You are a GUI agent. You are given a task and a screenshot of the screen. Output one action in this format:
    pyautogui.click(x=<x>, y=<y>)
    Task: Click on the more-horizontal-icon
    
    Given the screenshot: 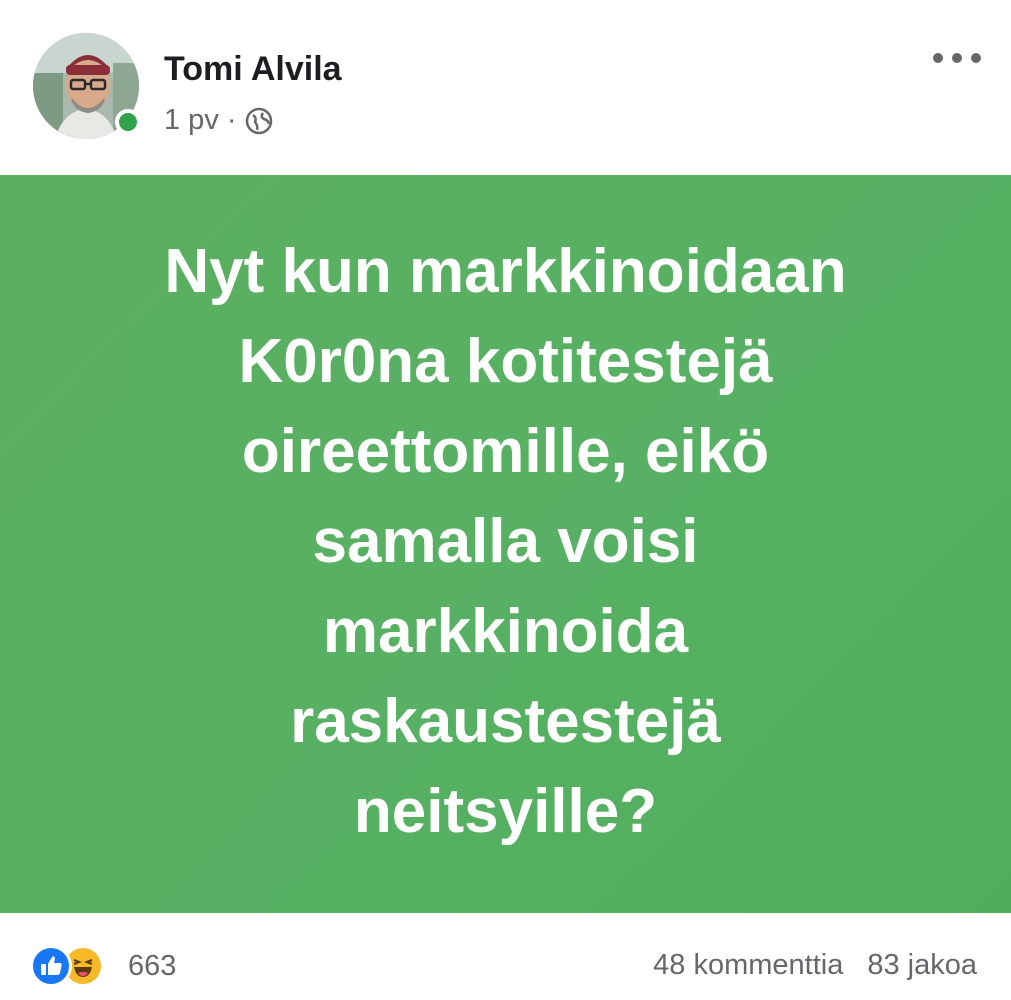 What is the action you would take?
    pyautogui.click(x=957, y=58)
    